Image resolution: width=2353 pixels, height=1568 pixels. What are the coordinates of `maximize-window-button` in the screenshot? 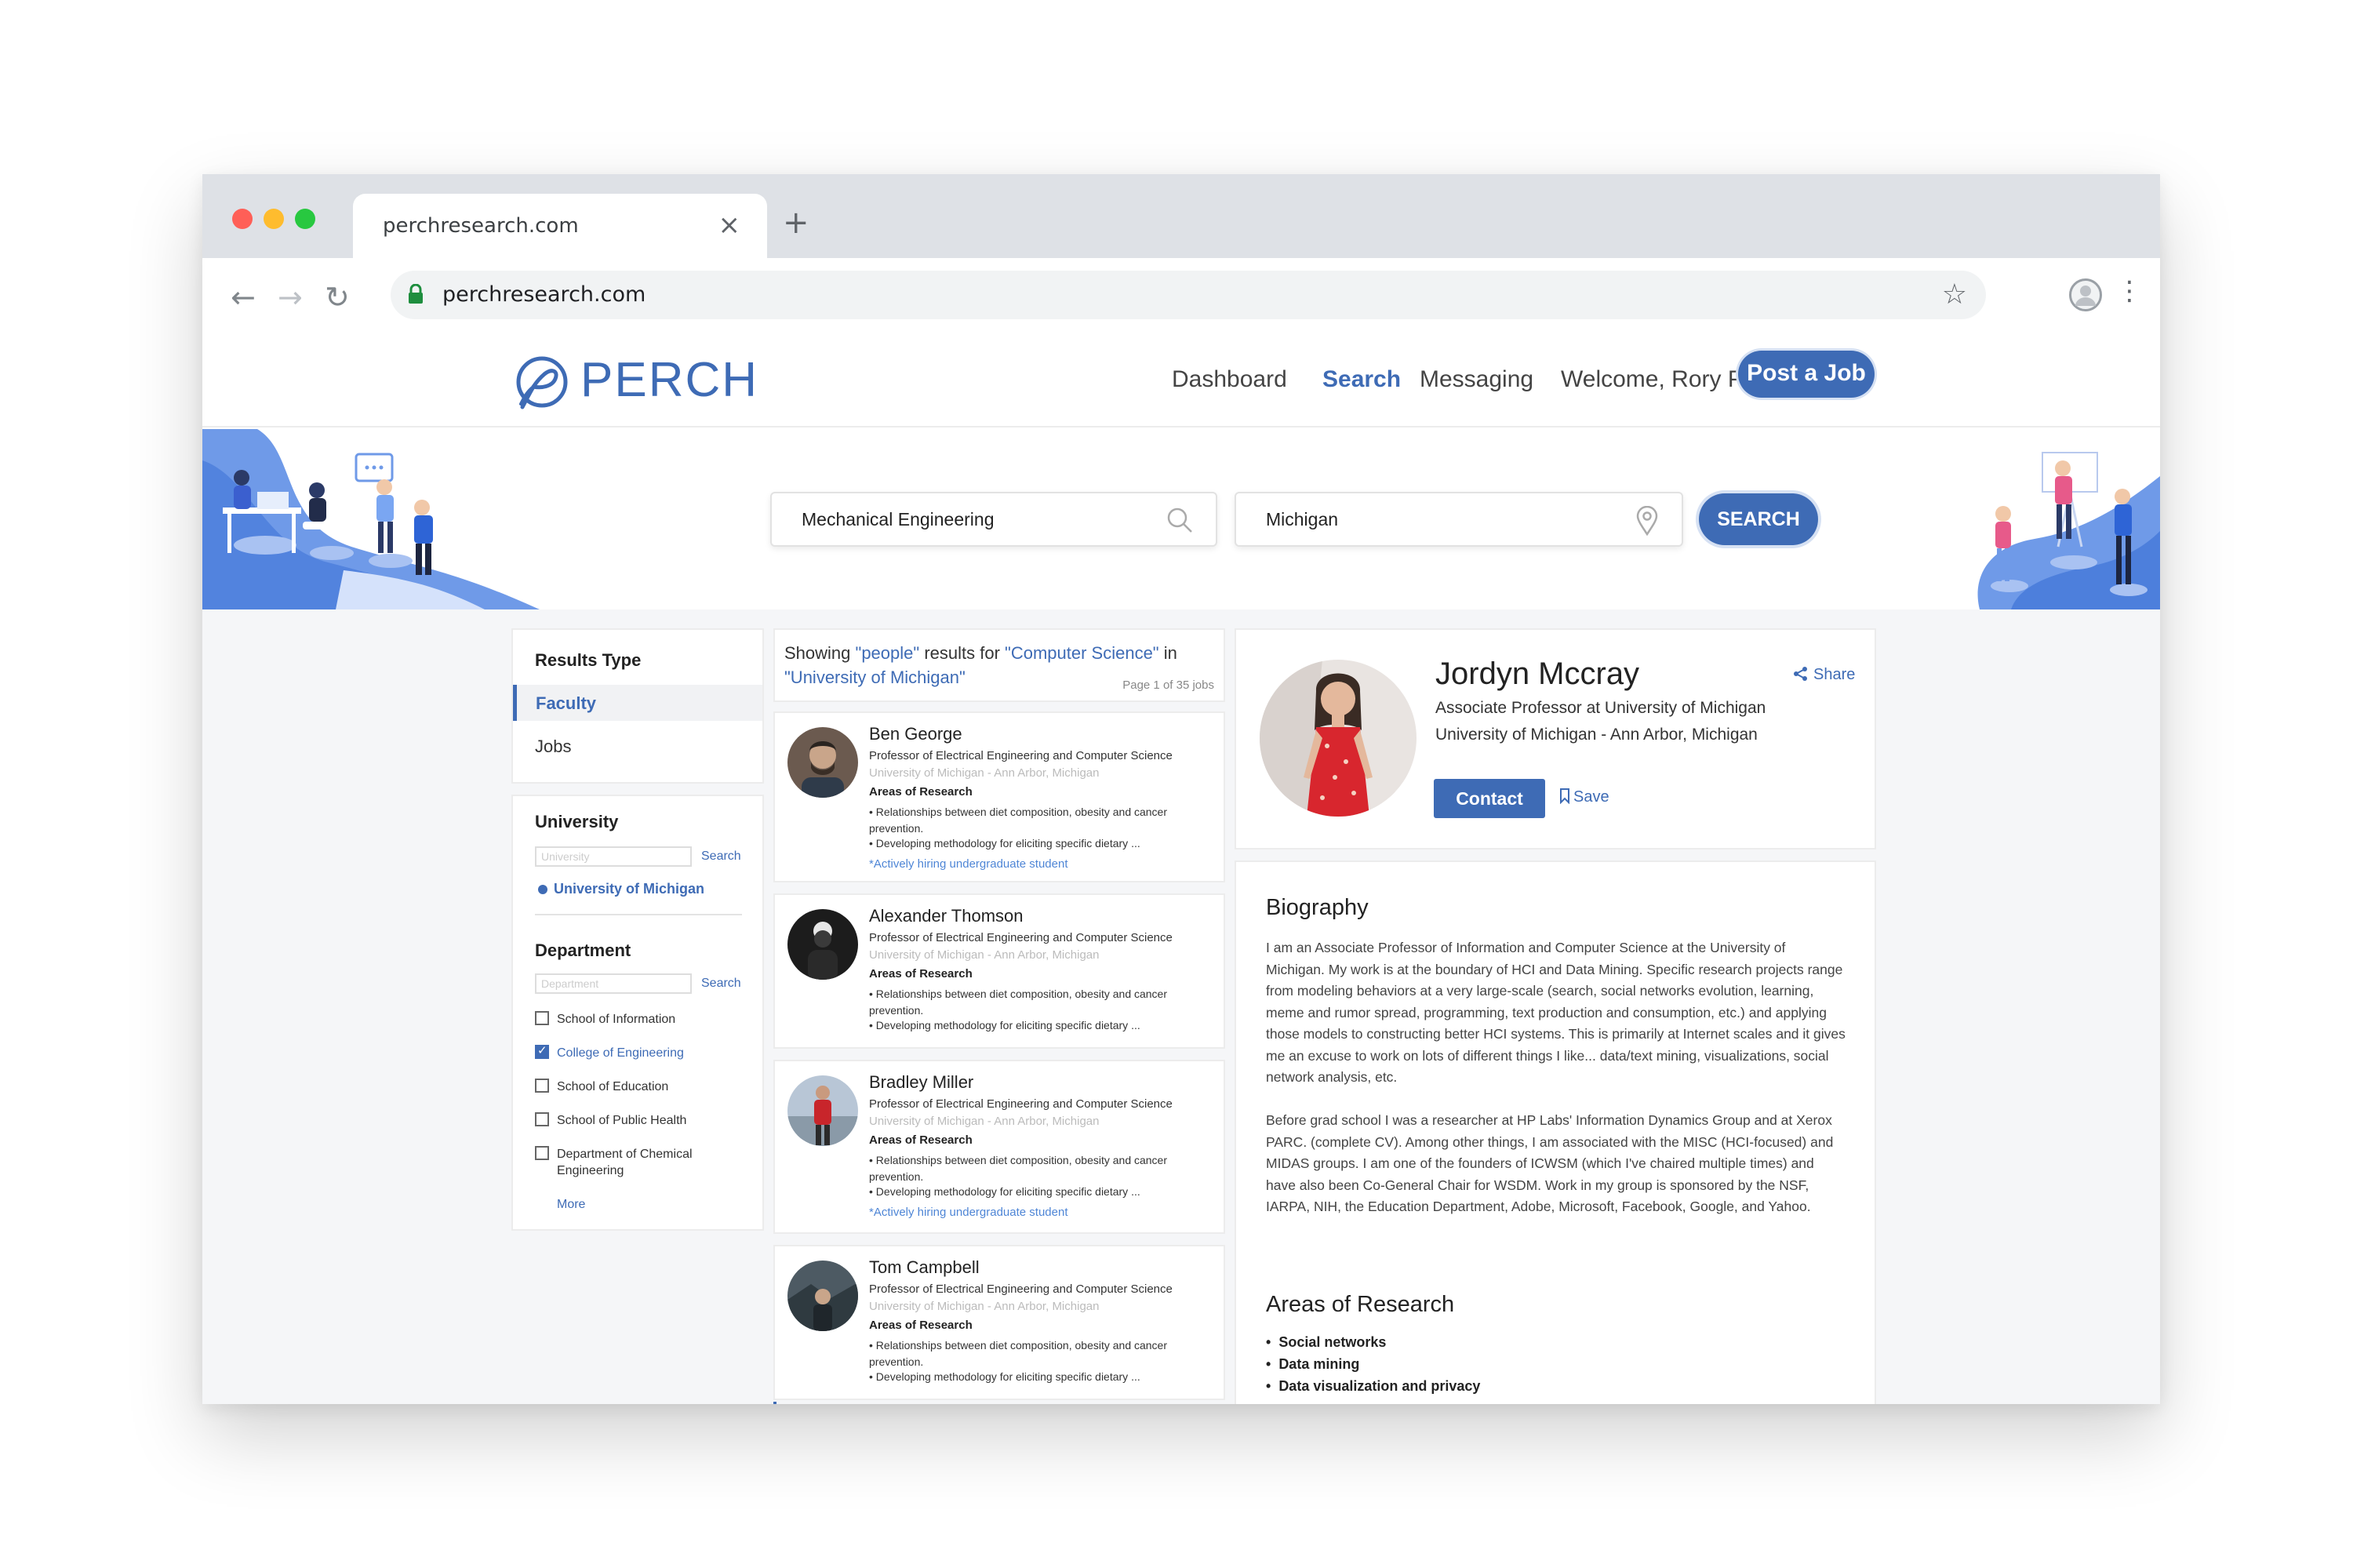 It's located at (305, 219).